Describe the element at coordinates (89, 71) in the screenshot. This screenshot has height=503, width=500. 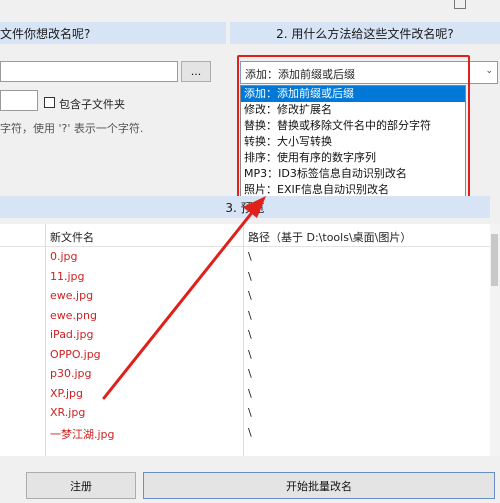
I see `folder-path-input` at that location.